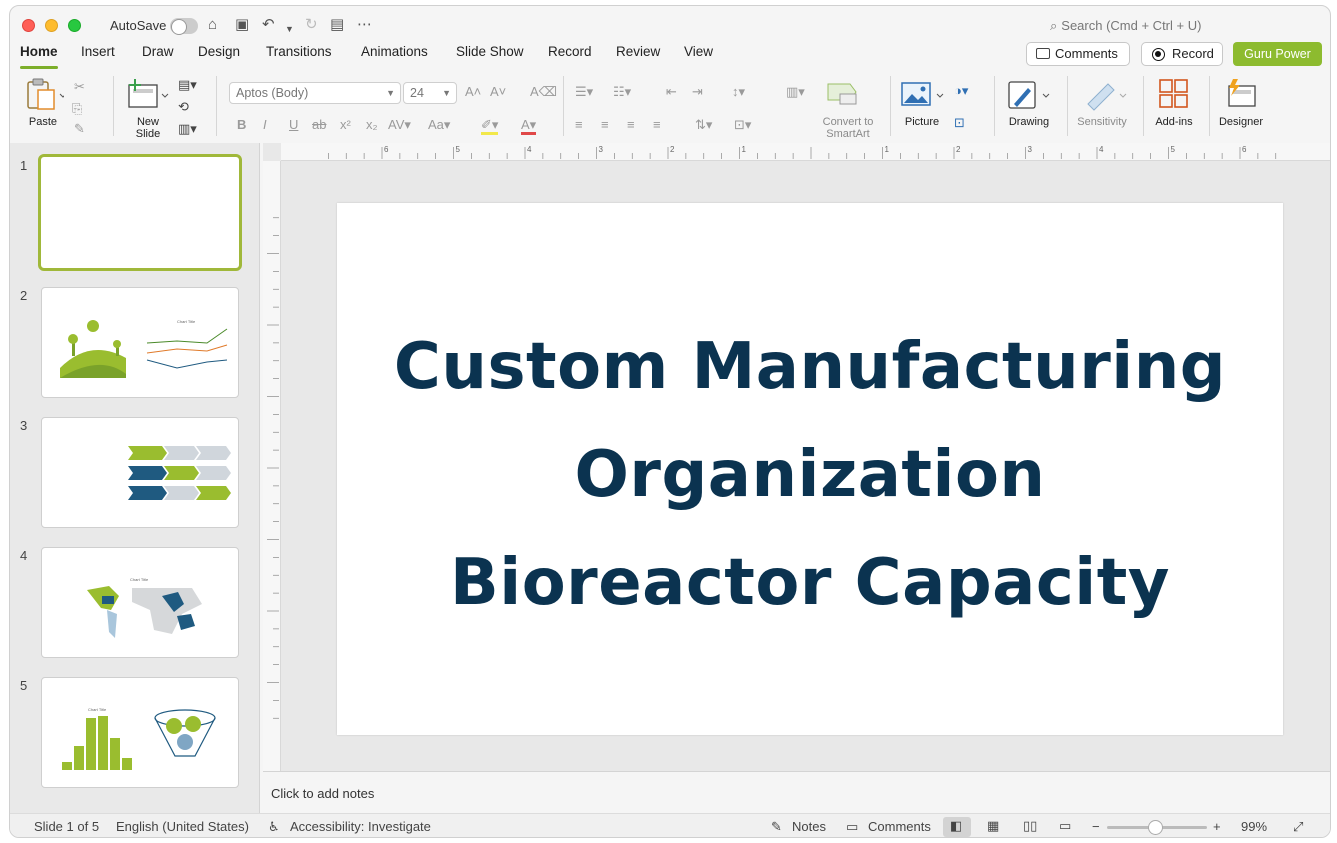 This screenshot has width=1337, height=843. I want to click on undo-dropdown-chevron-icon: ▼, so click(289, 29).